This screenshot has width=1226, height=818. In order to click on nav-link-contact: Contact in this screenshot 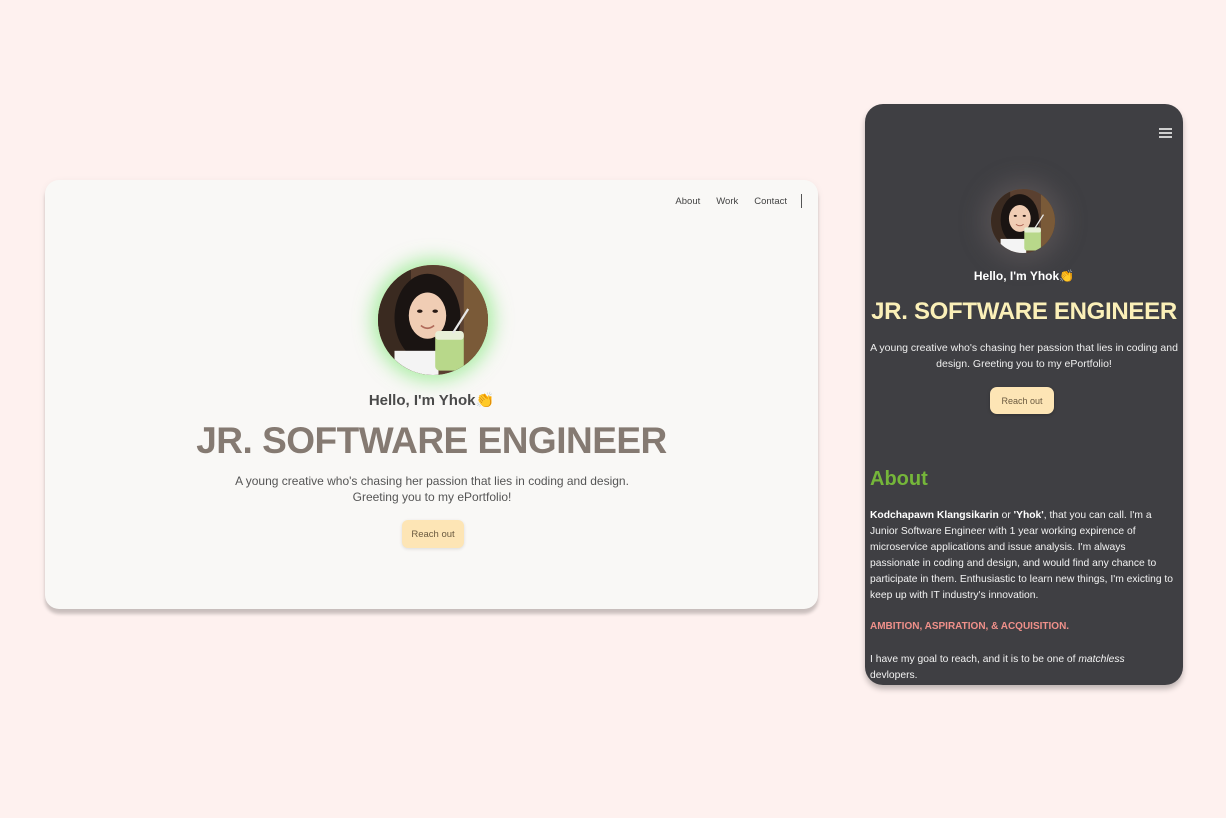, I will do `click(770, 201)`.